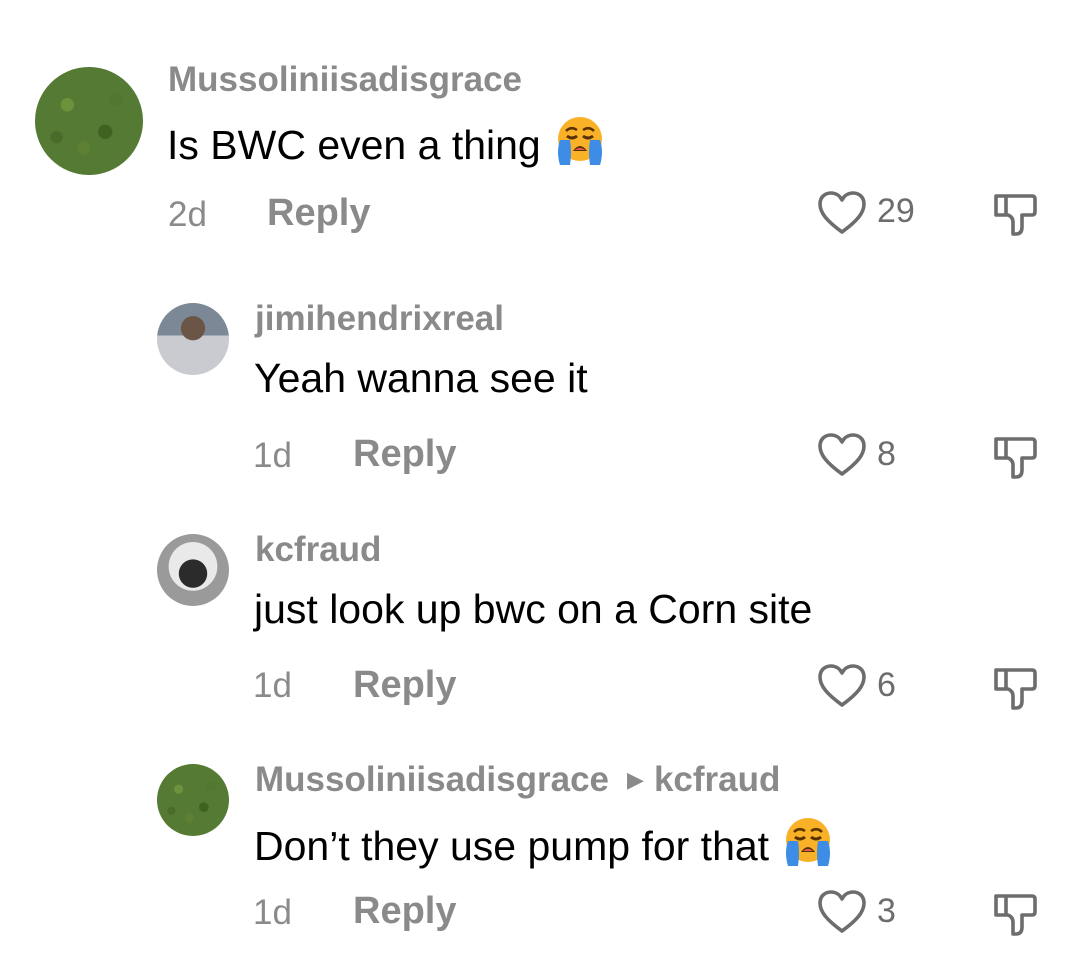  I want to click on comment-username-author: Mussoliniisadisgrace, so click(432, 779).